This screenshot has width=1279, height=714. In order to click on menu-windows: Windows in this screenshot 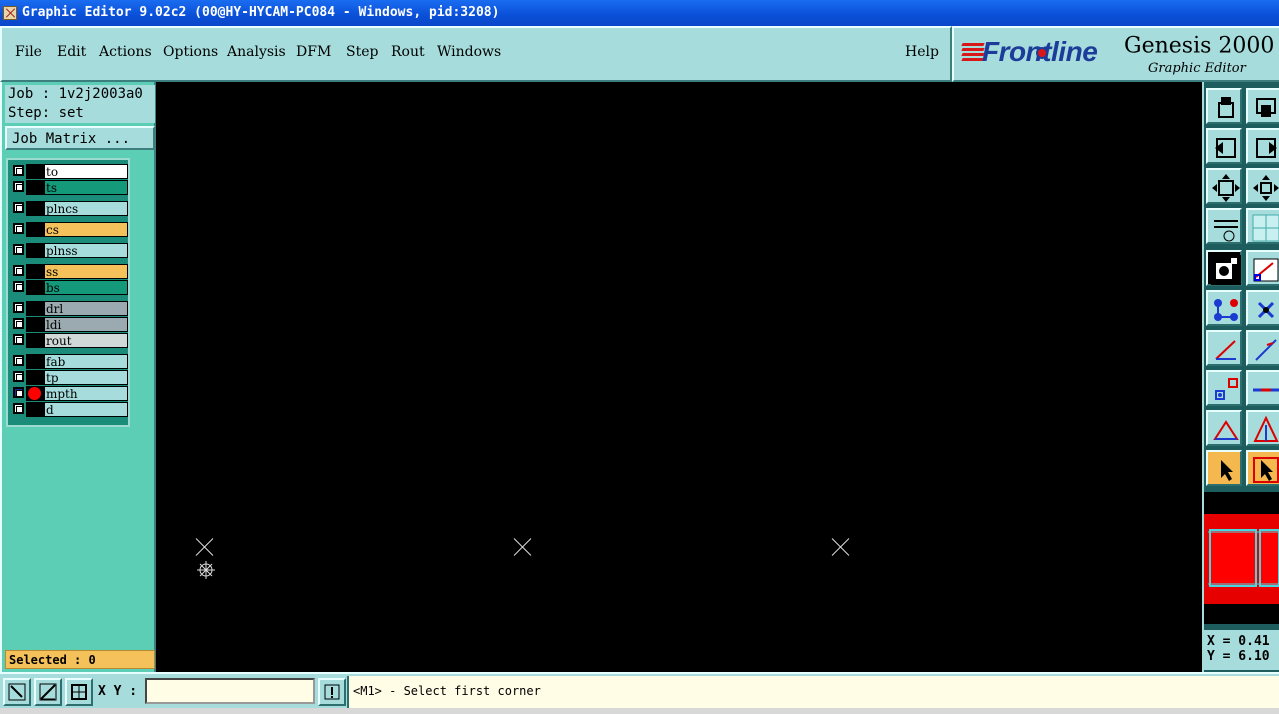, I will do `click(469, 52)`.